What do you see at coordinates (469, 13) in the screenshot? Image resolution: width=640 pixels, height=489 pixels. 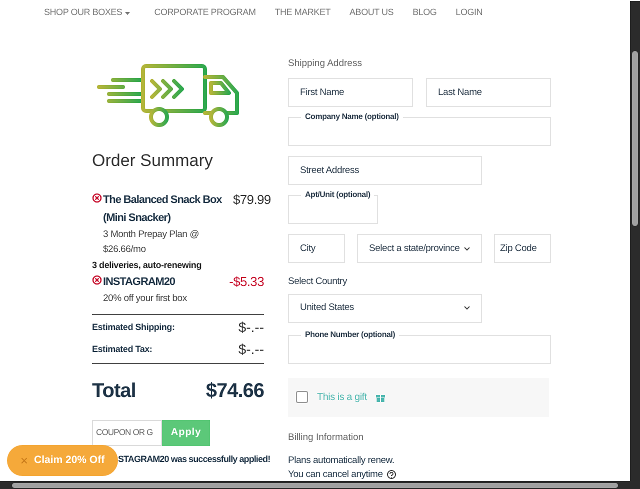 I see `nav-link: LOGIN` at bounding box center [469, 13].